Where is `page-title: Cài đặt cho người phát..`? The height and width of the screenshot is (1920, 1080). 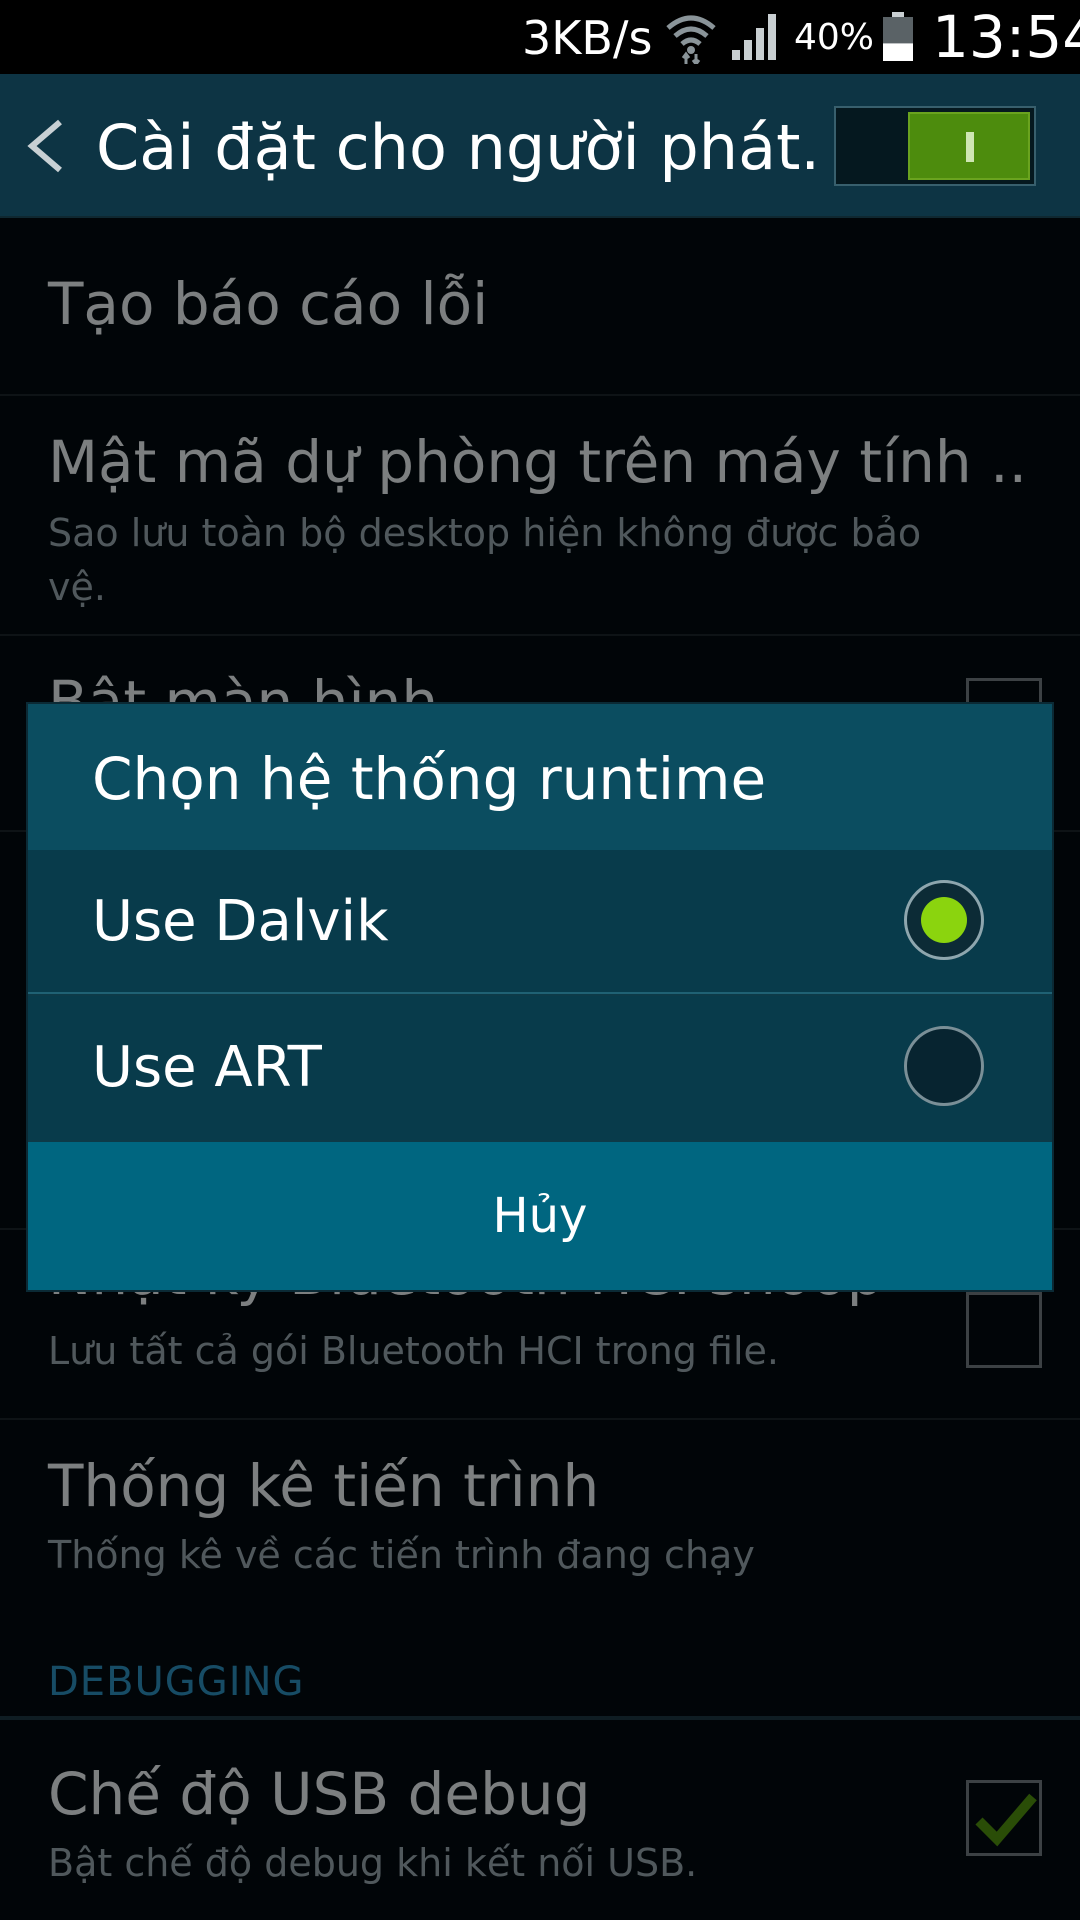 page-title: Cài đặt cho người phát.. is located at coordinates (456, 147).